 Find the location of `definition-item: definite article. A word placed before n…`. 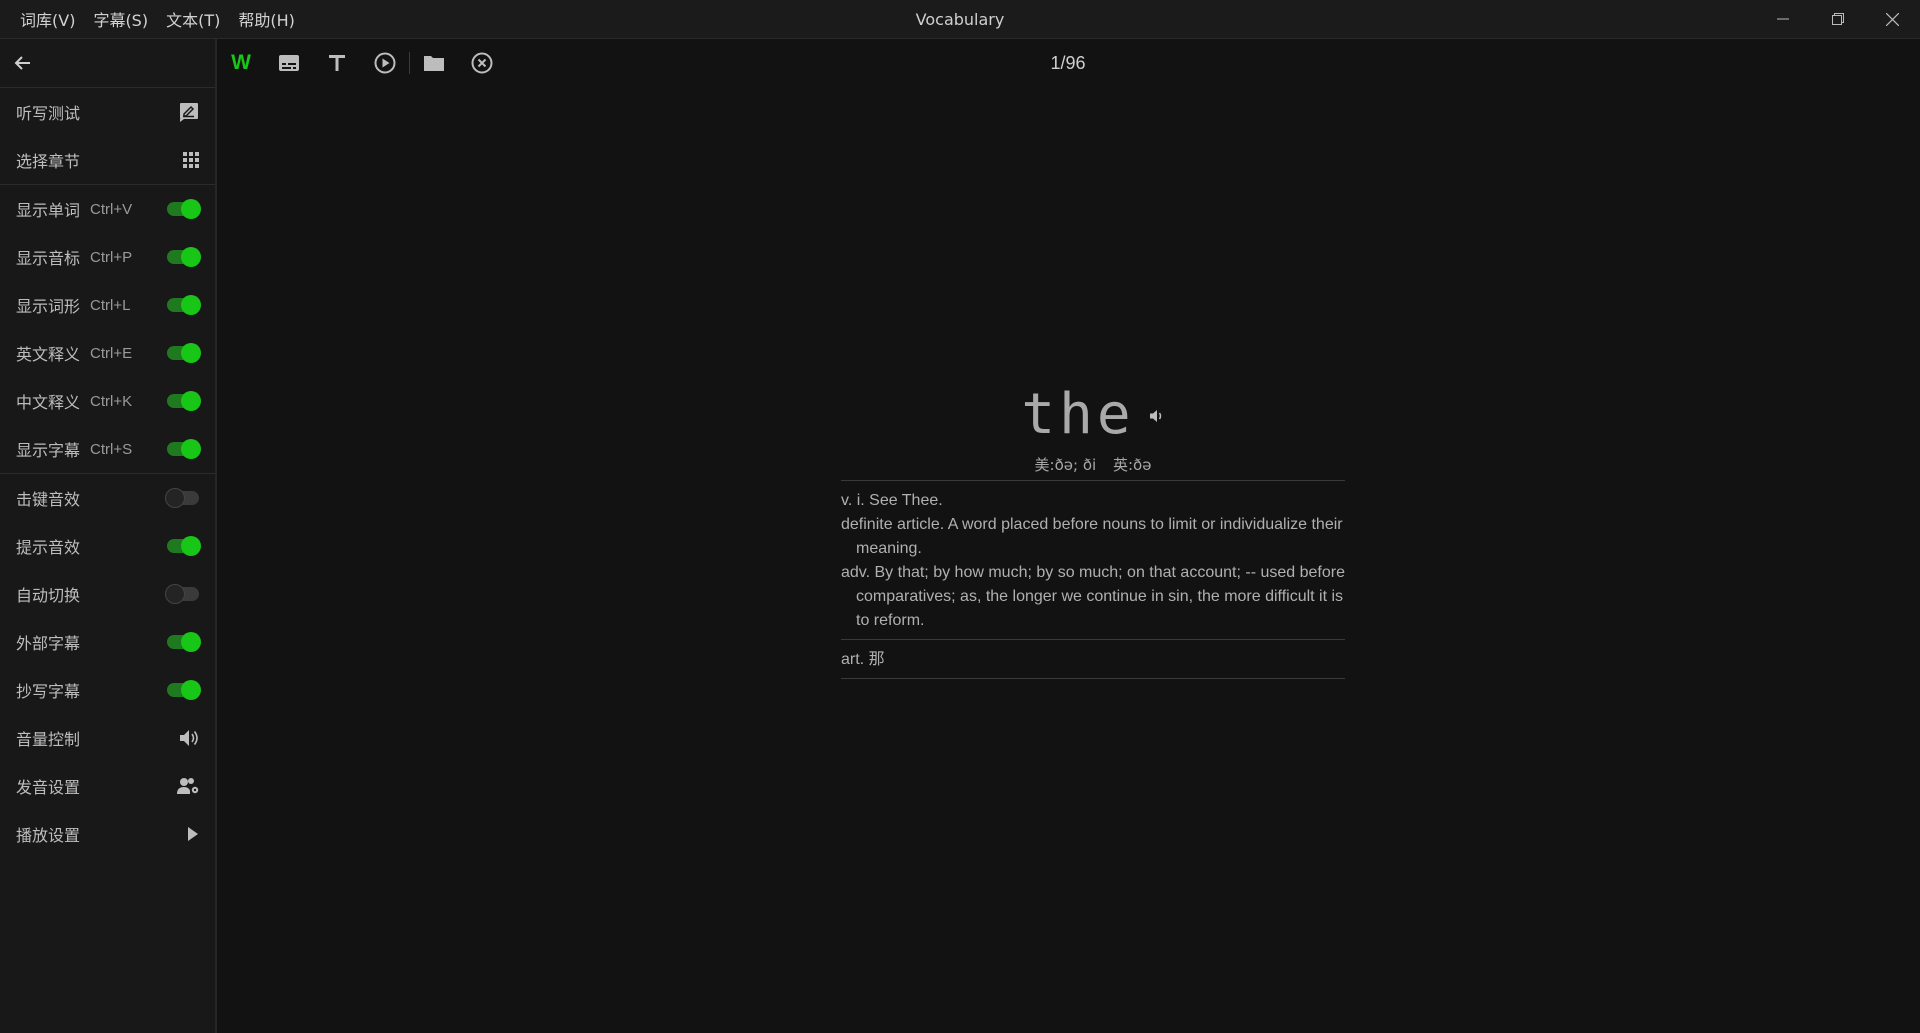

definition-item: definite article. A word placed before n… is located at coordinates (1092, 536).